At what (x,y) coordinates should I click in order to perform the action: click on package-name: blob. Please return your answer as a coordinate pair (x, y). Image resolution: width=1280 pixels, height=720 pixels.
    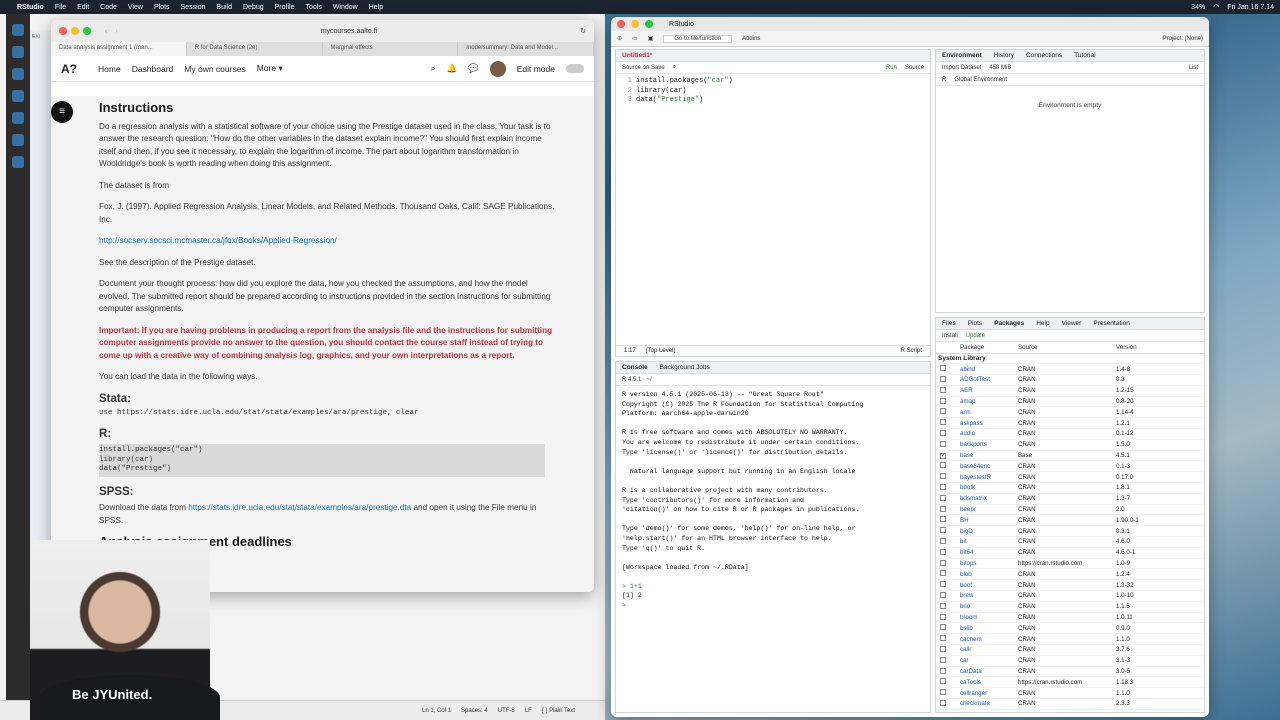
    Looking at the image, I should click on (989, 574).